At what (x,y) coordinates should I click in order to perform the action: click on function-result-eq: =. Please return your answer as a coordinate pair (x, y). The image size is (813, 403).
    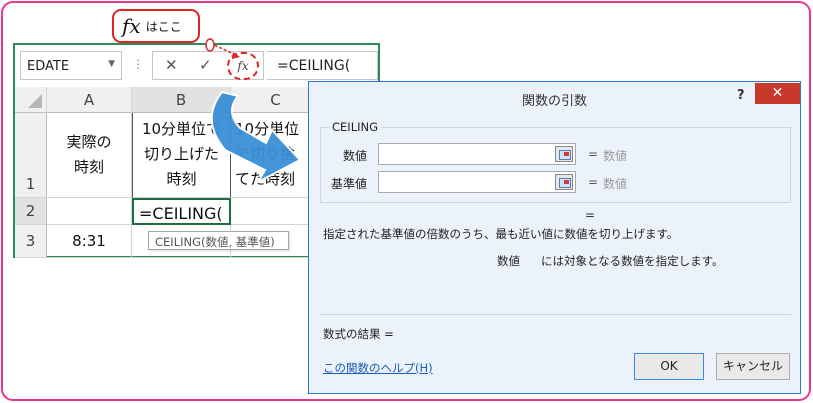
    Looking at the image, I should click on (590, 215).